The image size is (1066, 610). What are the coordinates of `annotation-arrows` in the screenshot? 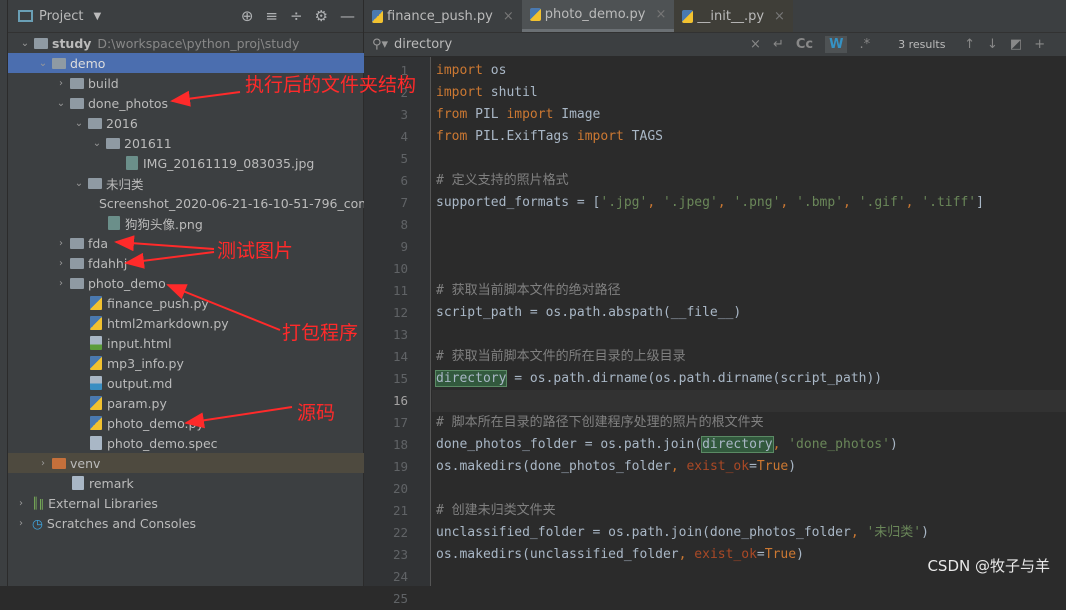 It's located at (203, 259).